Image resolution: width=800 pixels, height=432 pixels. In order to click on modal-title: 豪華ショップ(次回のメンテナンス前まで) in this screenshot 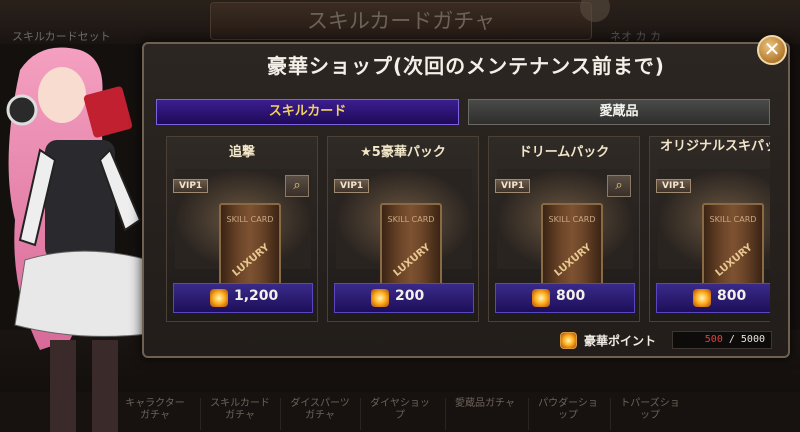, I will do `click(466, 66)`.